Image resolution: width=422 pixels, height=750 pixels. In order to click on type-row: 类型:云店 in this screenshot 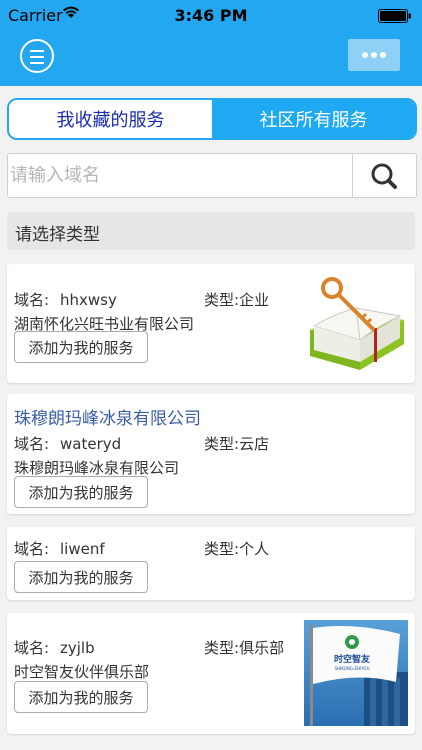, I will do `click(237, 444)`.